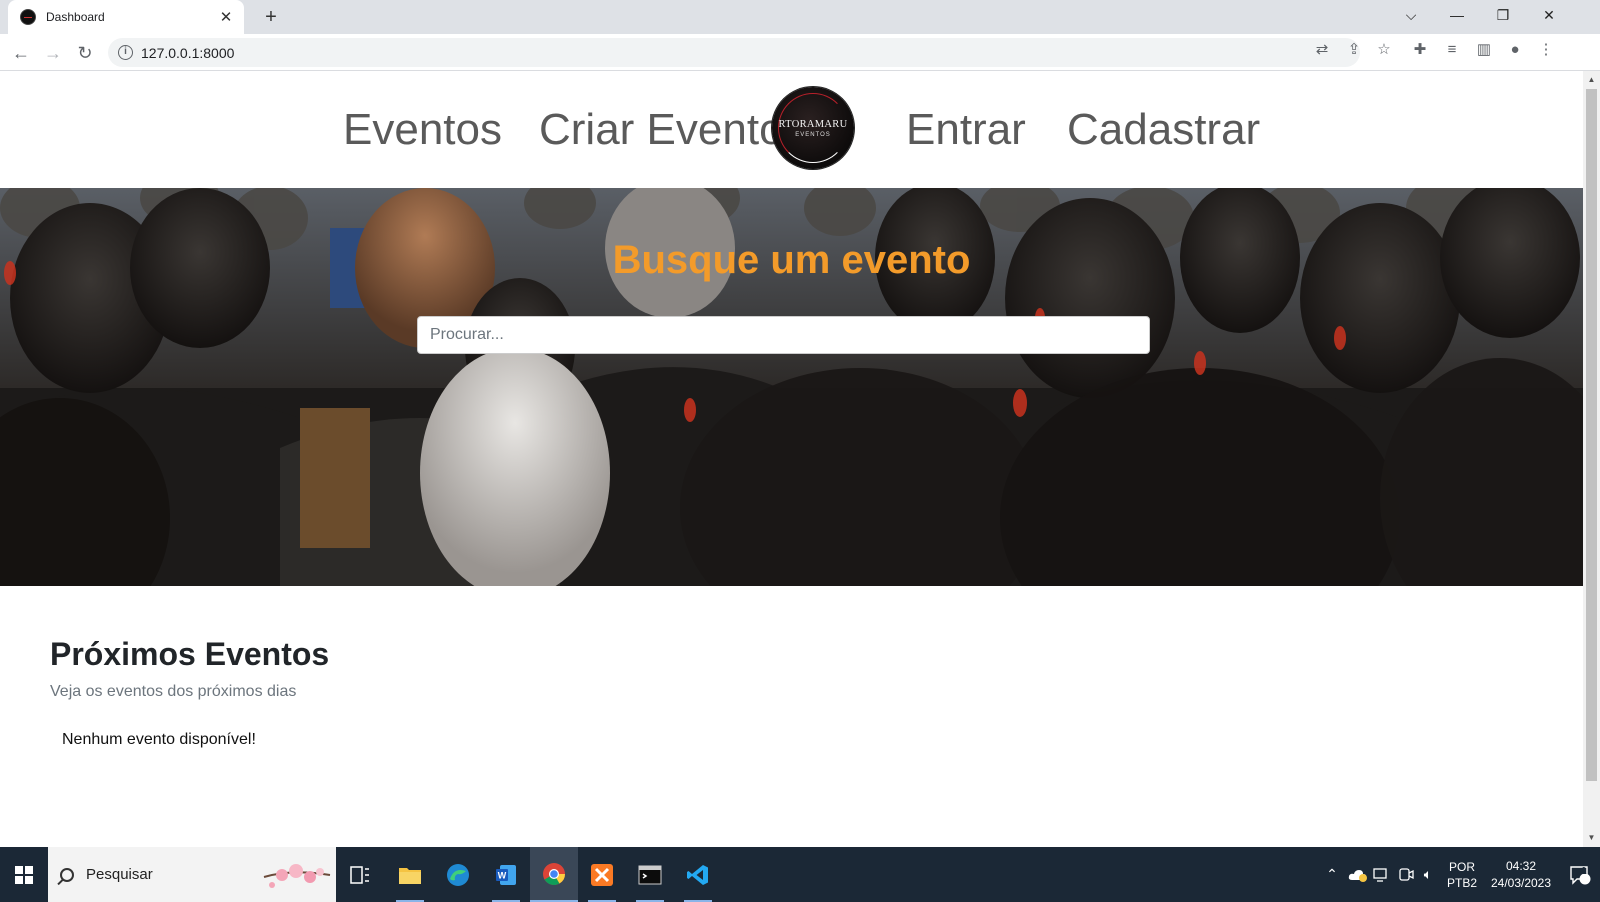 Image resolution: width=1600 pixels, height=902 pixels. Describe the element at coordinates (1461, 866) in the screenshot. I see `language-code: POR` at that location.